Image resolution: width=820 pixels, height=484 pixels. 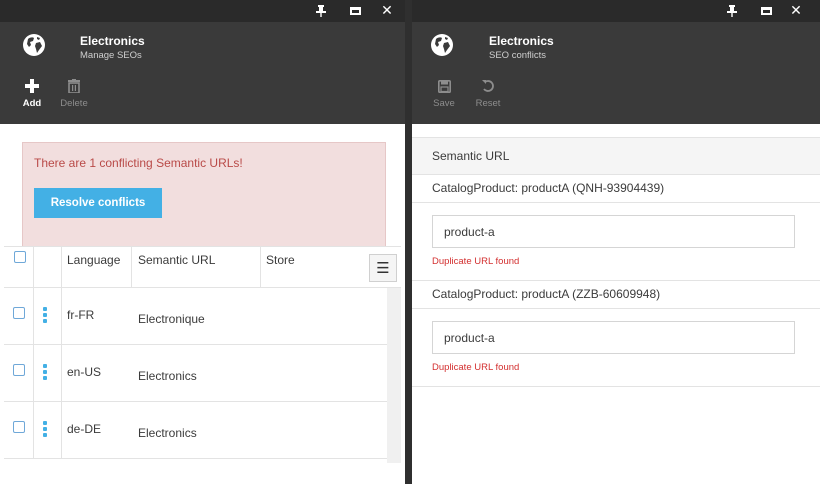 What do you see at coordinates (74, 103) in the screenshot?
I see `delete-label: Delete` at bounding box center [74, 103].